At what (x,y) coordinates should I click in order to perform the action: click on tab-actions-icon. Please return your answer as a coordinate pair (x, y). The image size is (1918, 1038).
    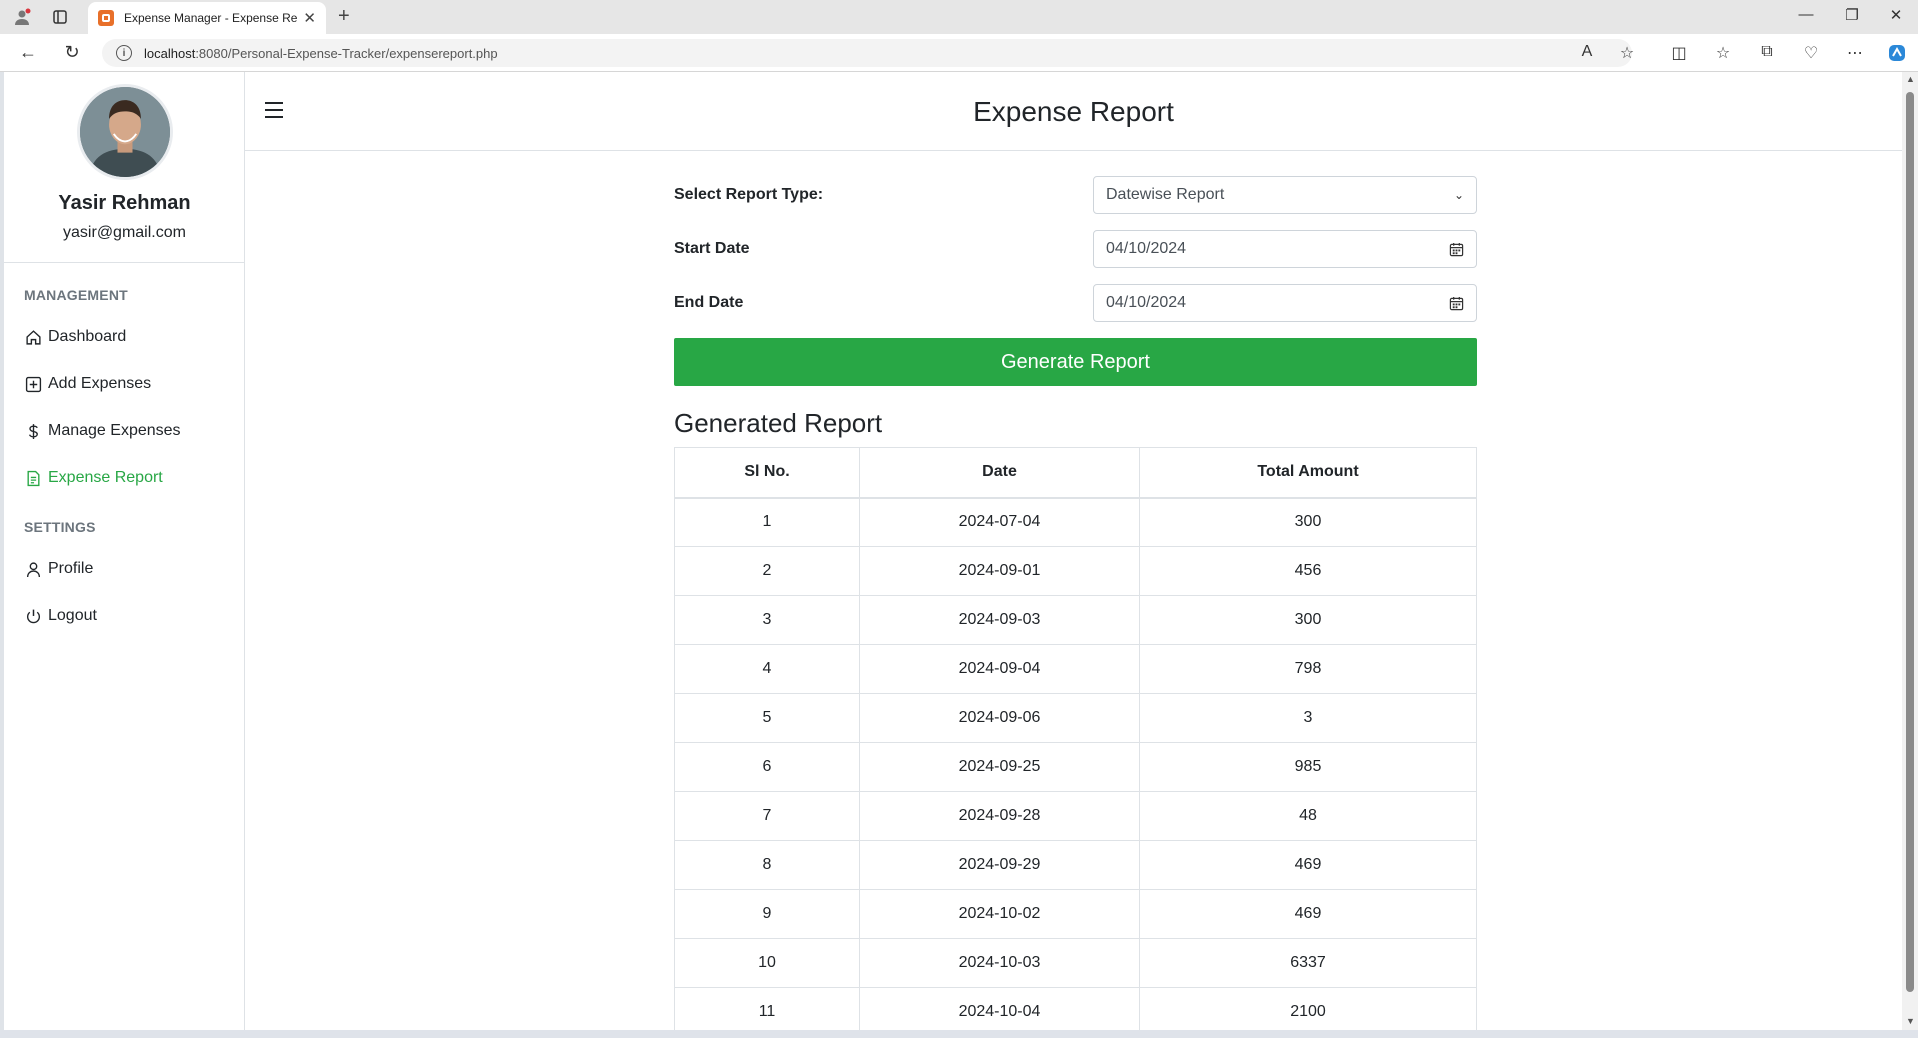
    Looking at the image, I should click on (60, 17).